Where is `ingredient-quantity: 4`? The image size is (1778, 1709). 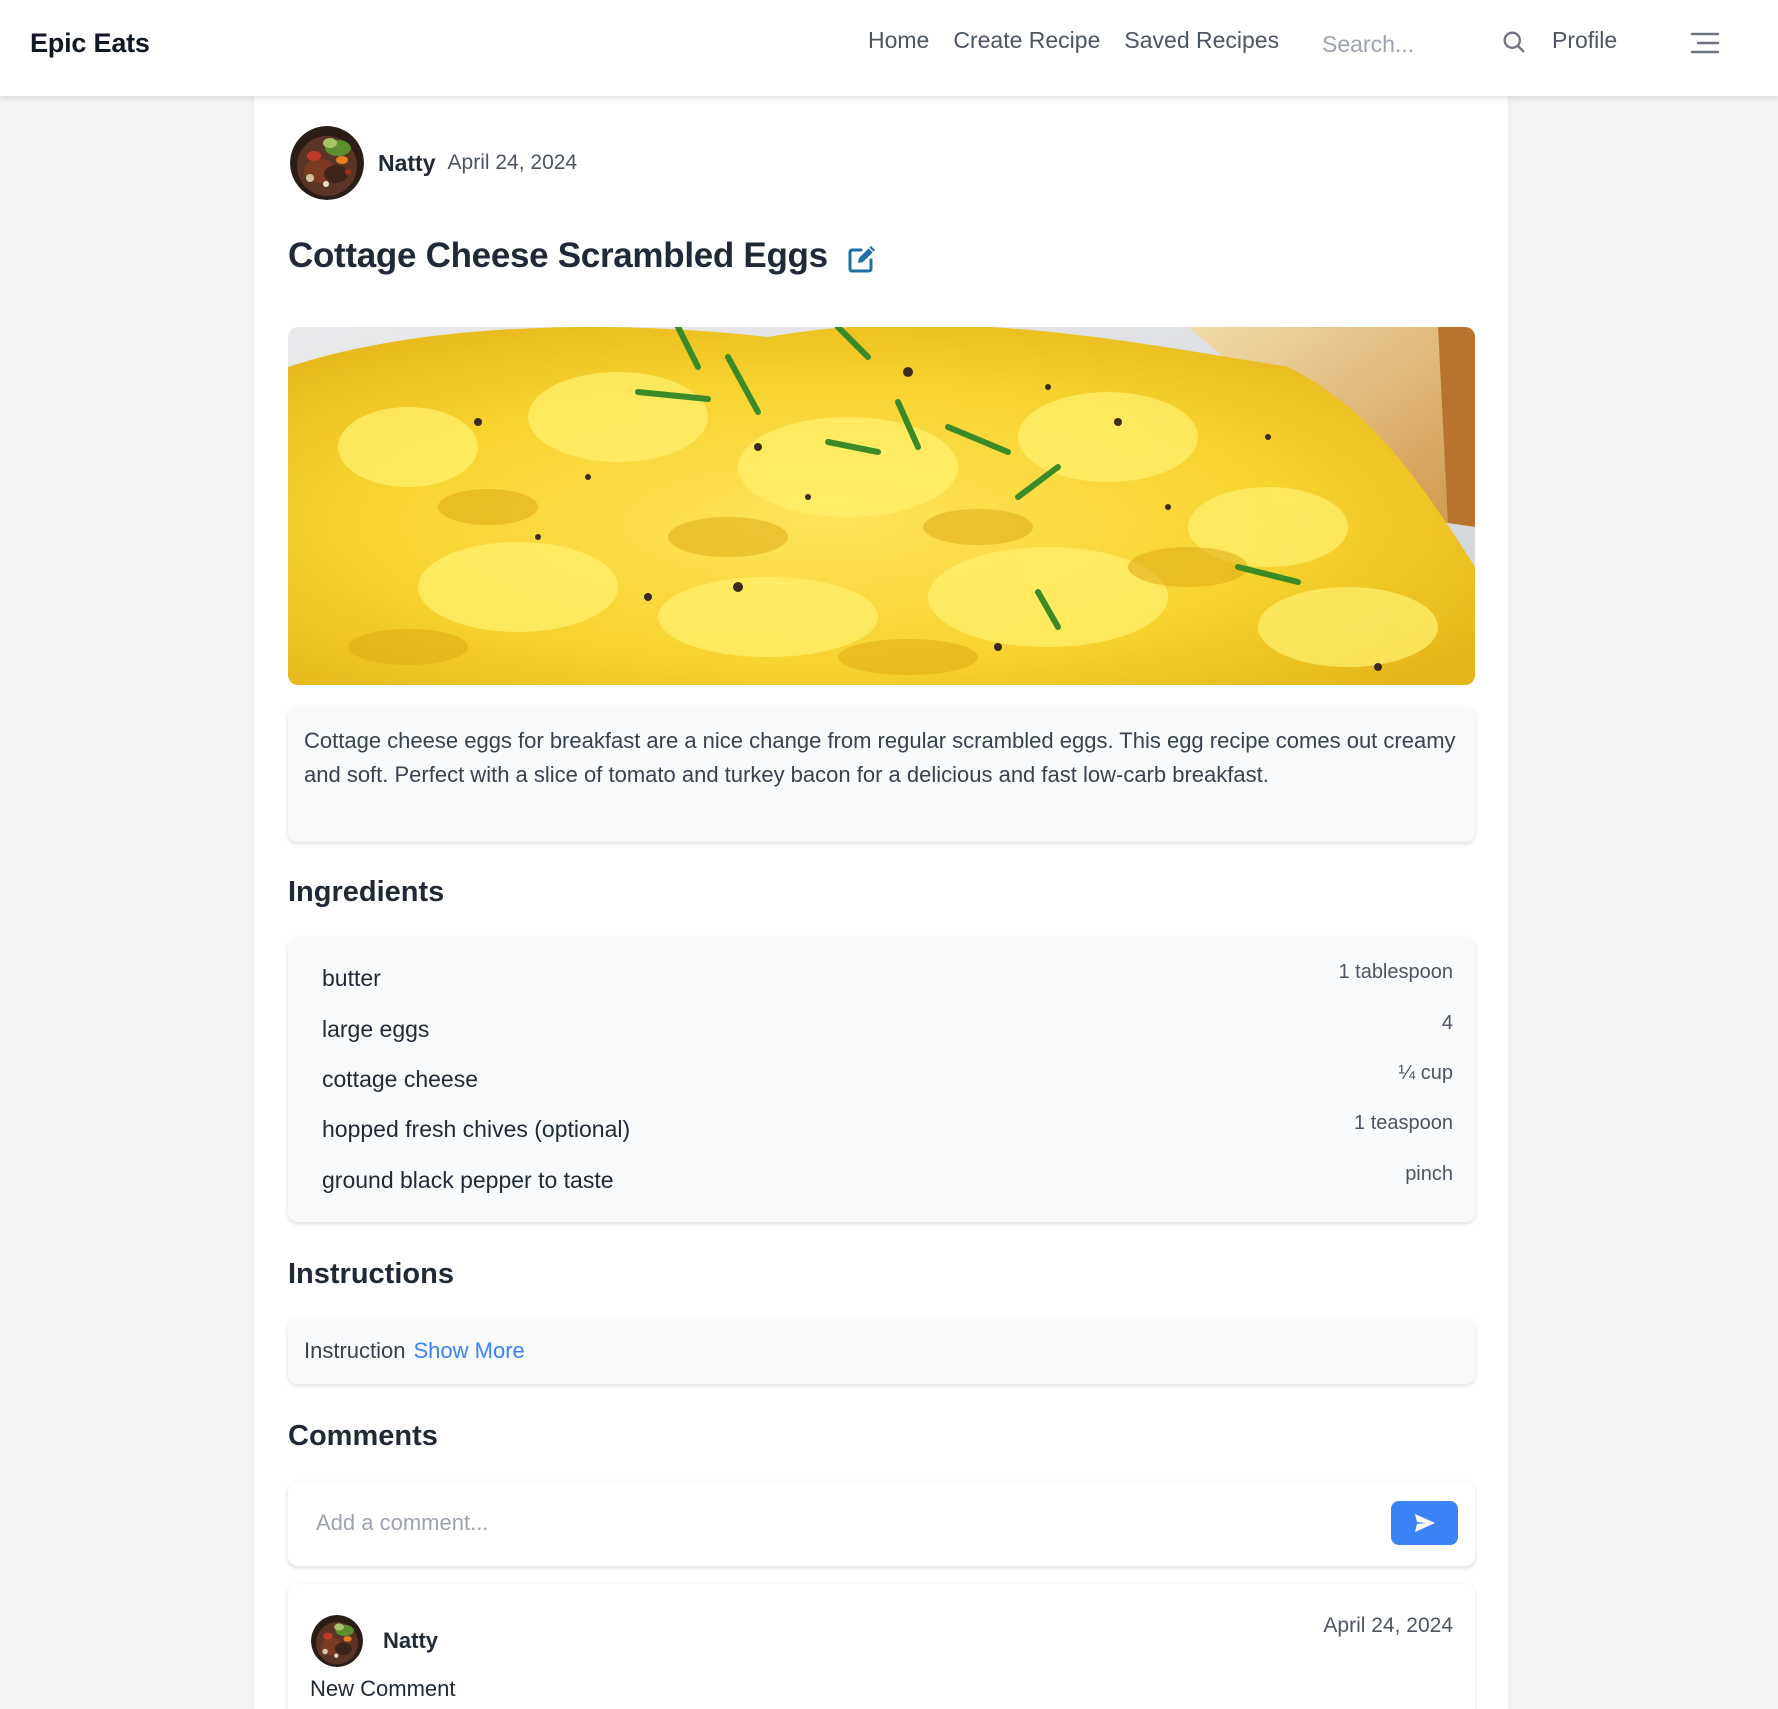 ingredient-quantity: 4 is located at coordinates (1447, 1023).